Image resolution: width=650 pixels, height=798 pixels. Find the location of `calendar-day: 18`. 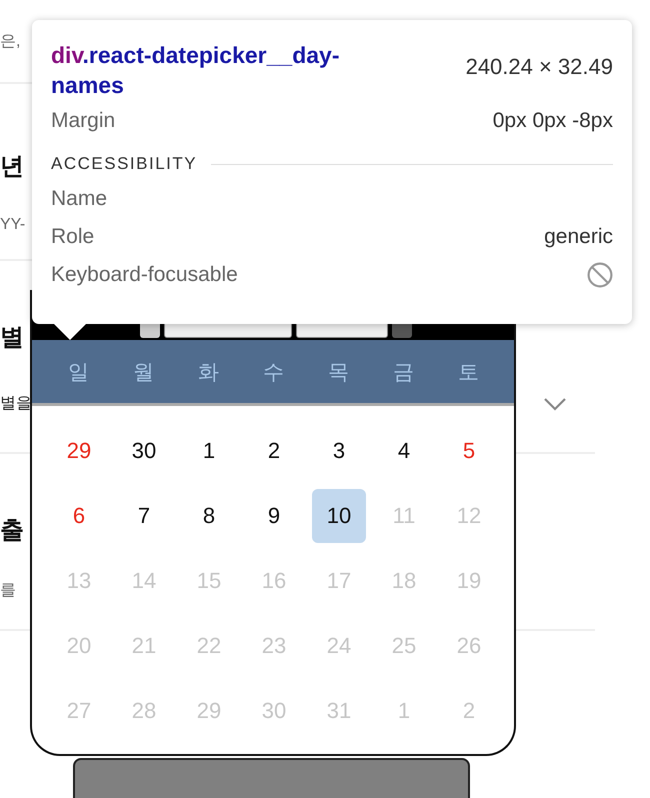

calendar-day: 18 is located at coordinates (404, 581).